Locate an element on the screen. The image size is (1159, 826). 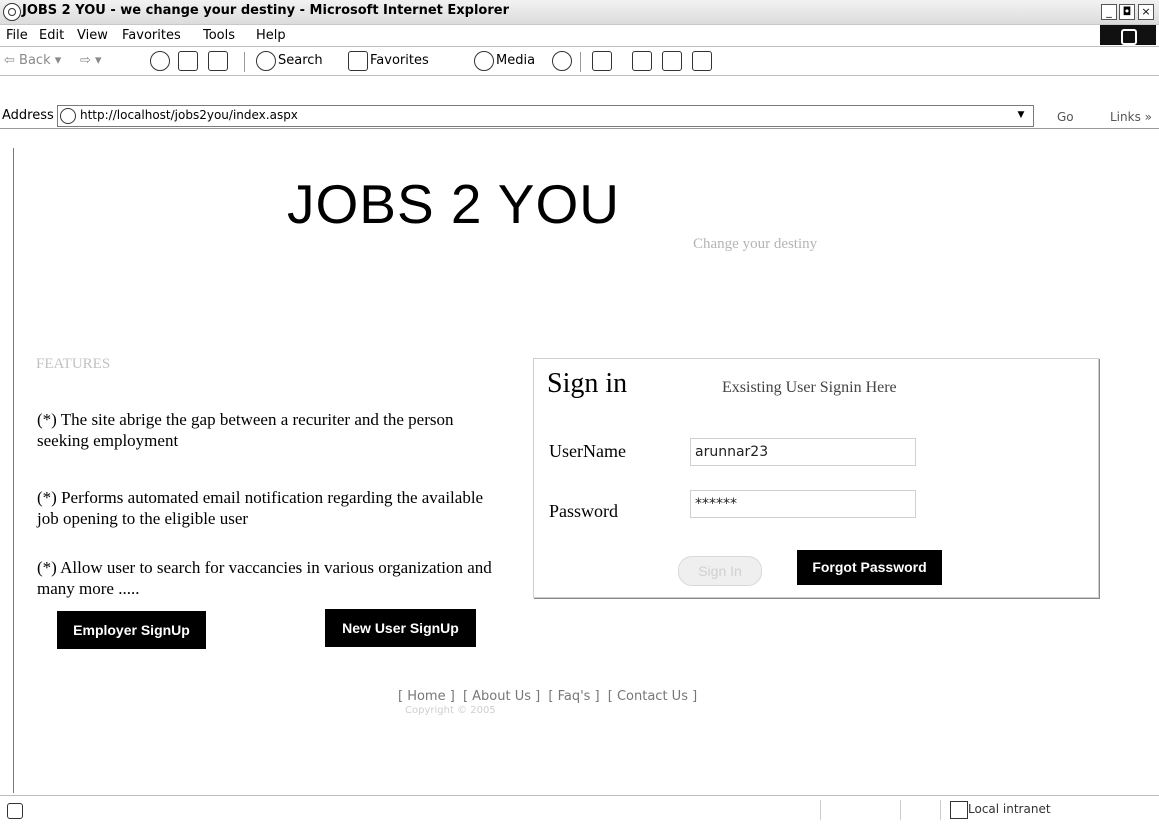
page-status-icon is located at coordinates (15, 811).